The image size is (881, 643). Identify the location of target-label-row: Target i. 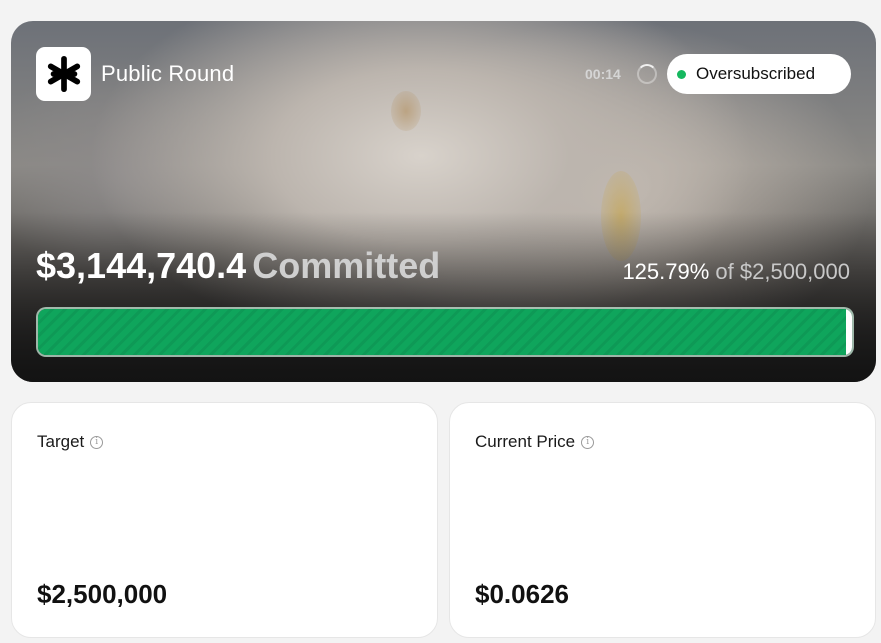
(70, 442).